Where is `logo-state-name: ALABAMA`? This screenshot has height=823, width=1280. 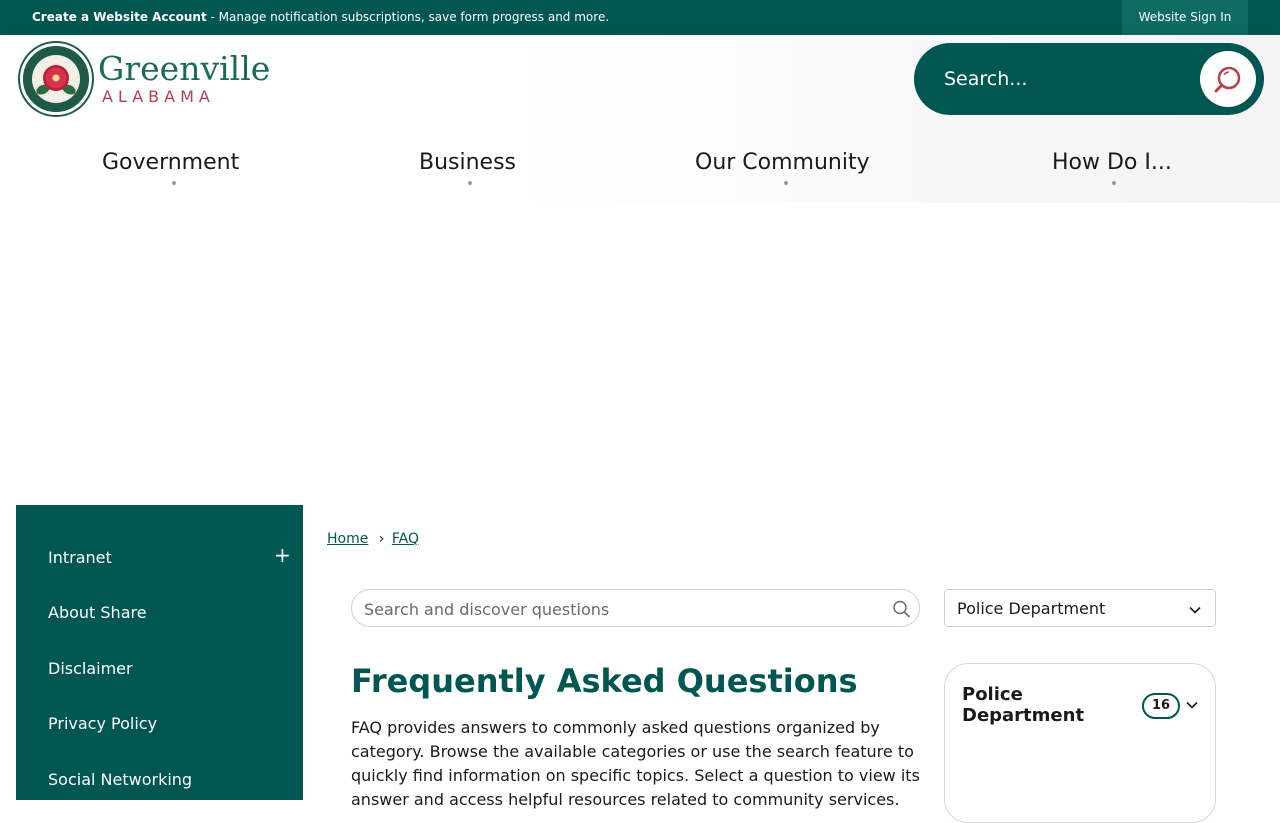 logo-state-name: ALABAMA is located at coordinates (158, 96).